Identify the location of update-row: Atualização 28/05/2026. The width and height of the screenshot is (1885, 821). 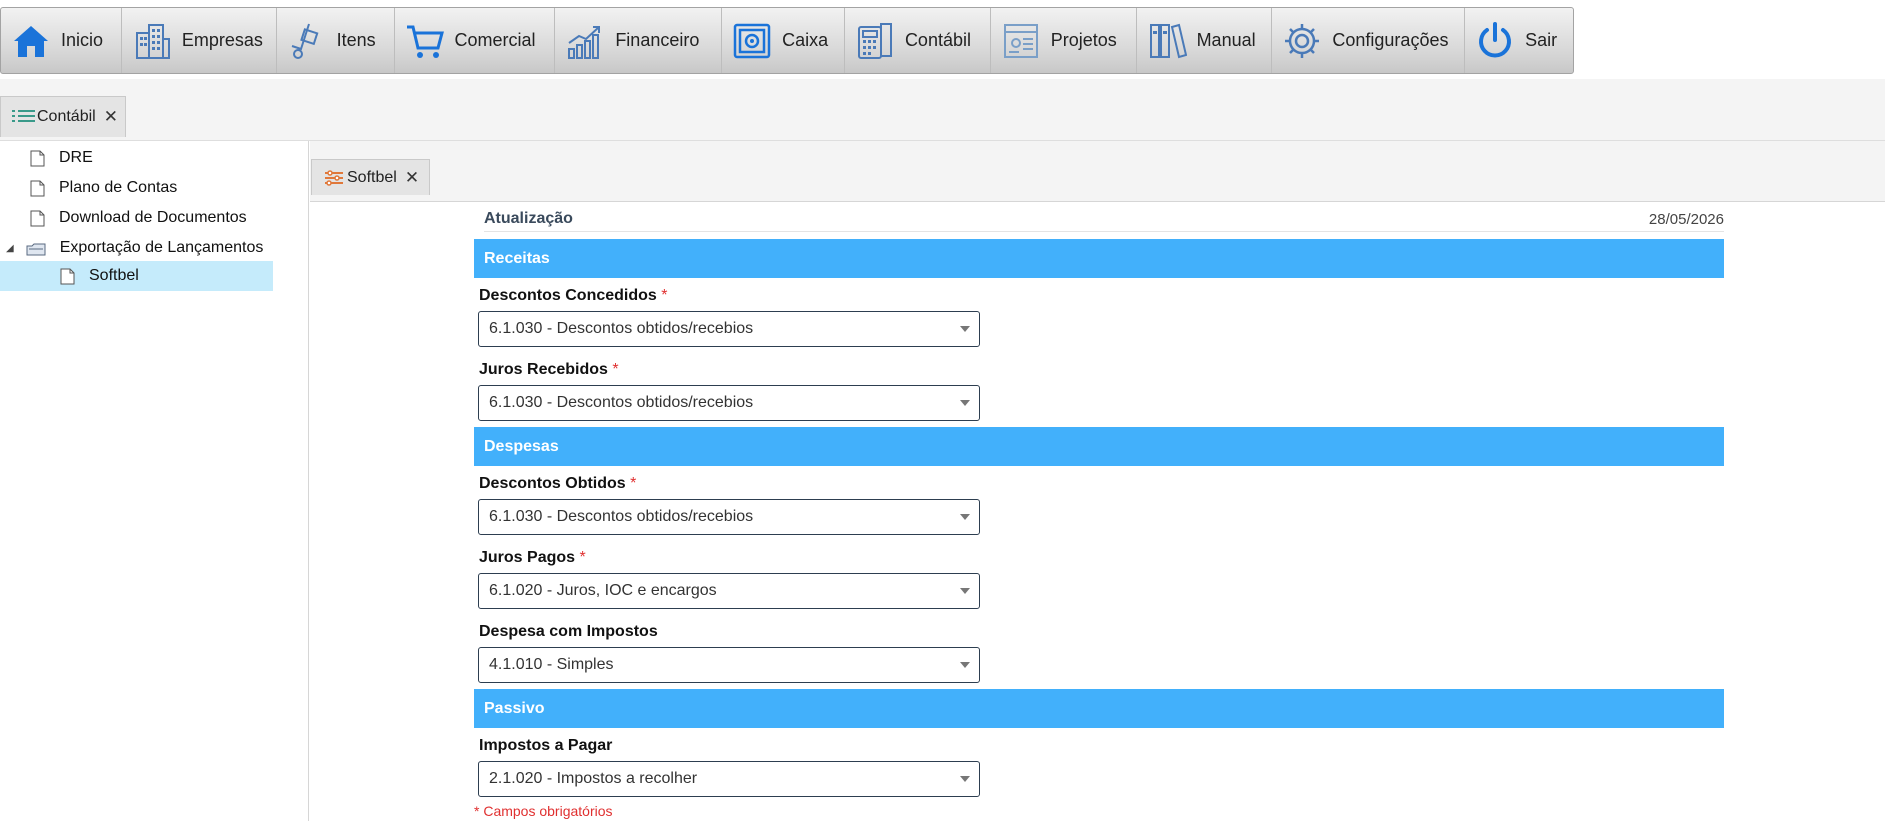
(1104, 221).